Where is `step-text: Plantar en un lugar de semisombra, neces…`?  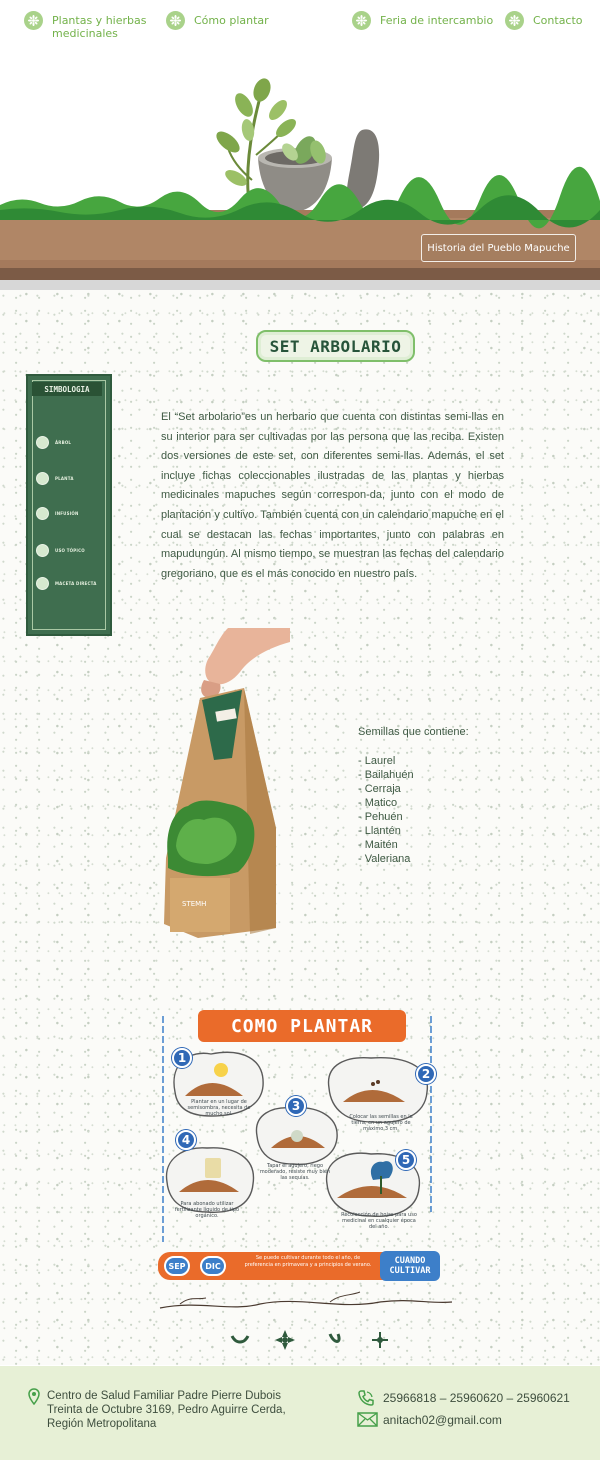 step-text: Plantar en un lugar de semisombra, neces… is located at coordinates (219, 1108).